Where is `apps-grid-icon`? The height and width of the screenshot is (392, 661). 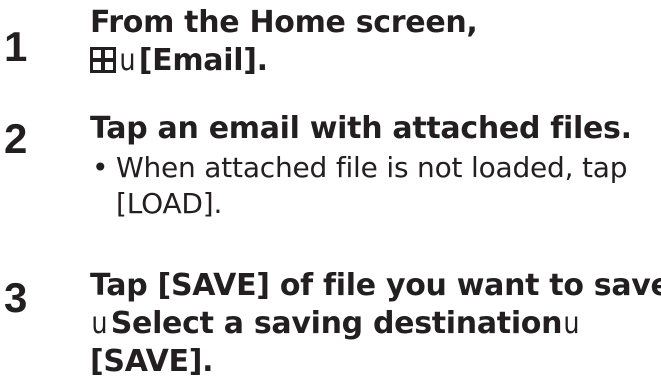
apps-grid-icon is located at coordinates (103, 60).